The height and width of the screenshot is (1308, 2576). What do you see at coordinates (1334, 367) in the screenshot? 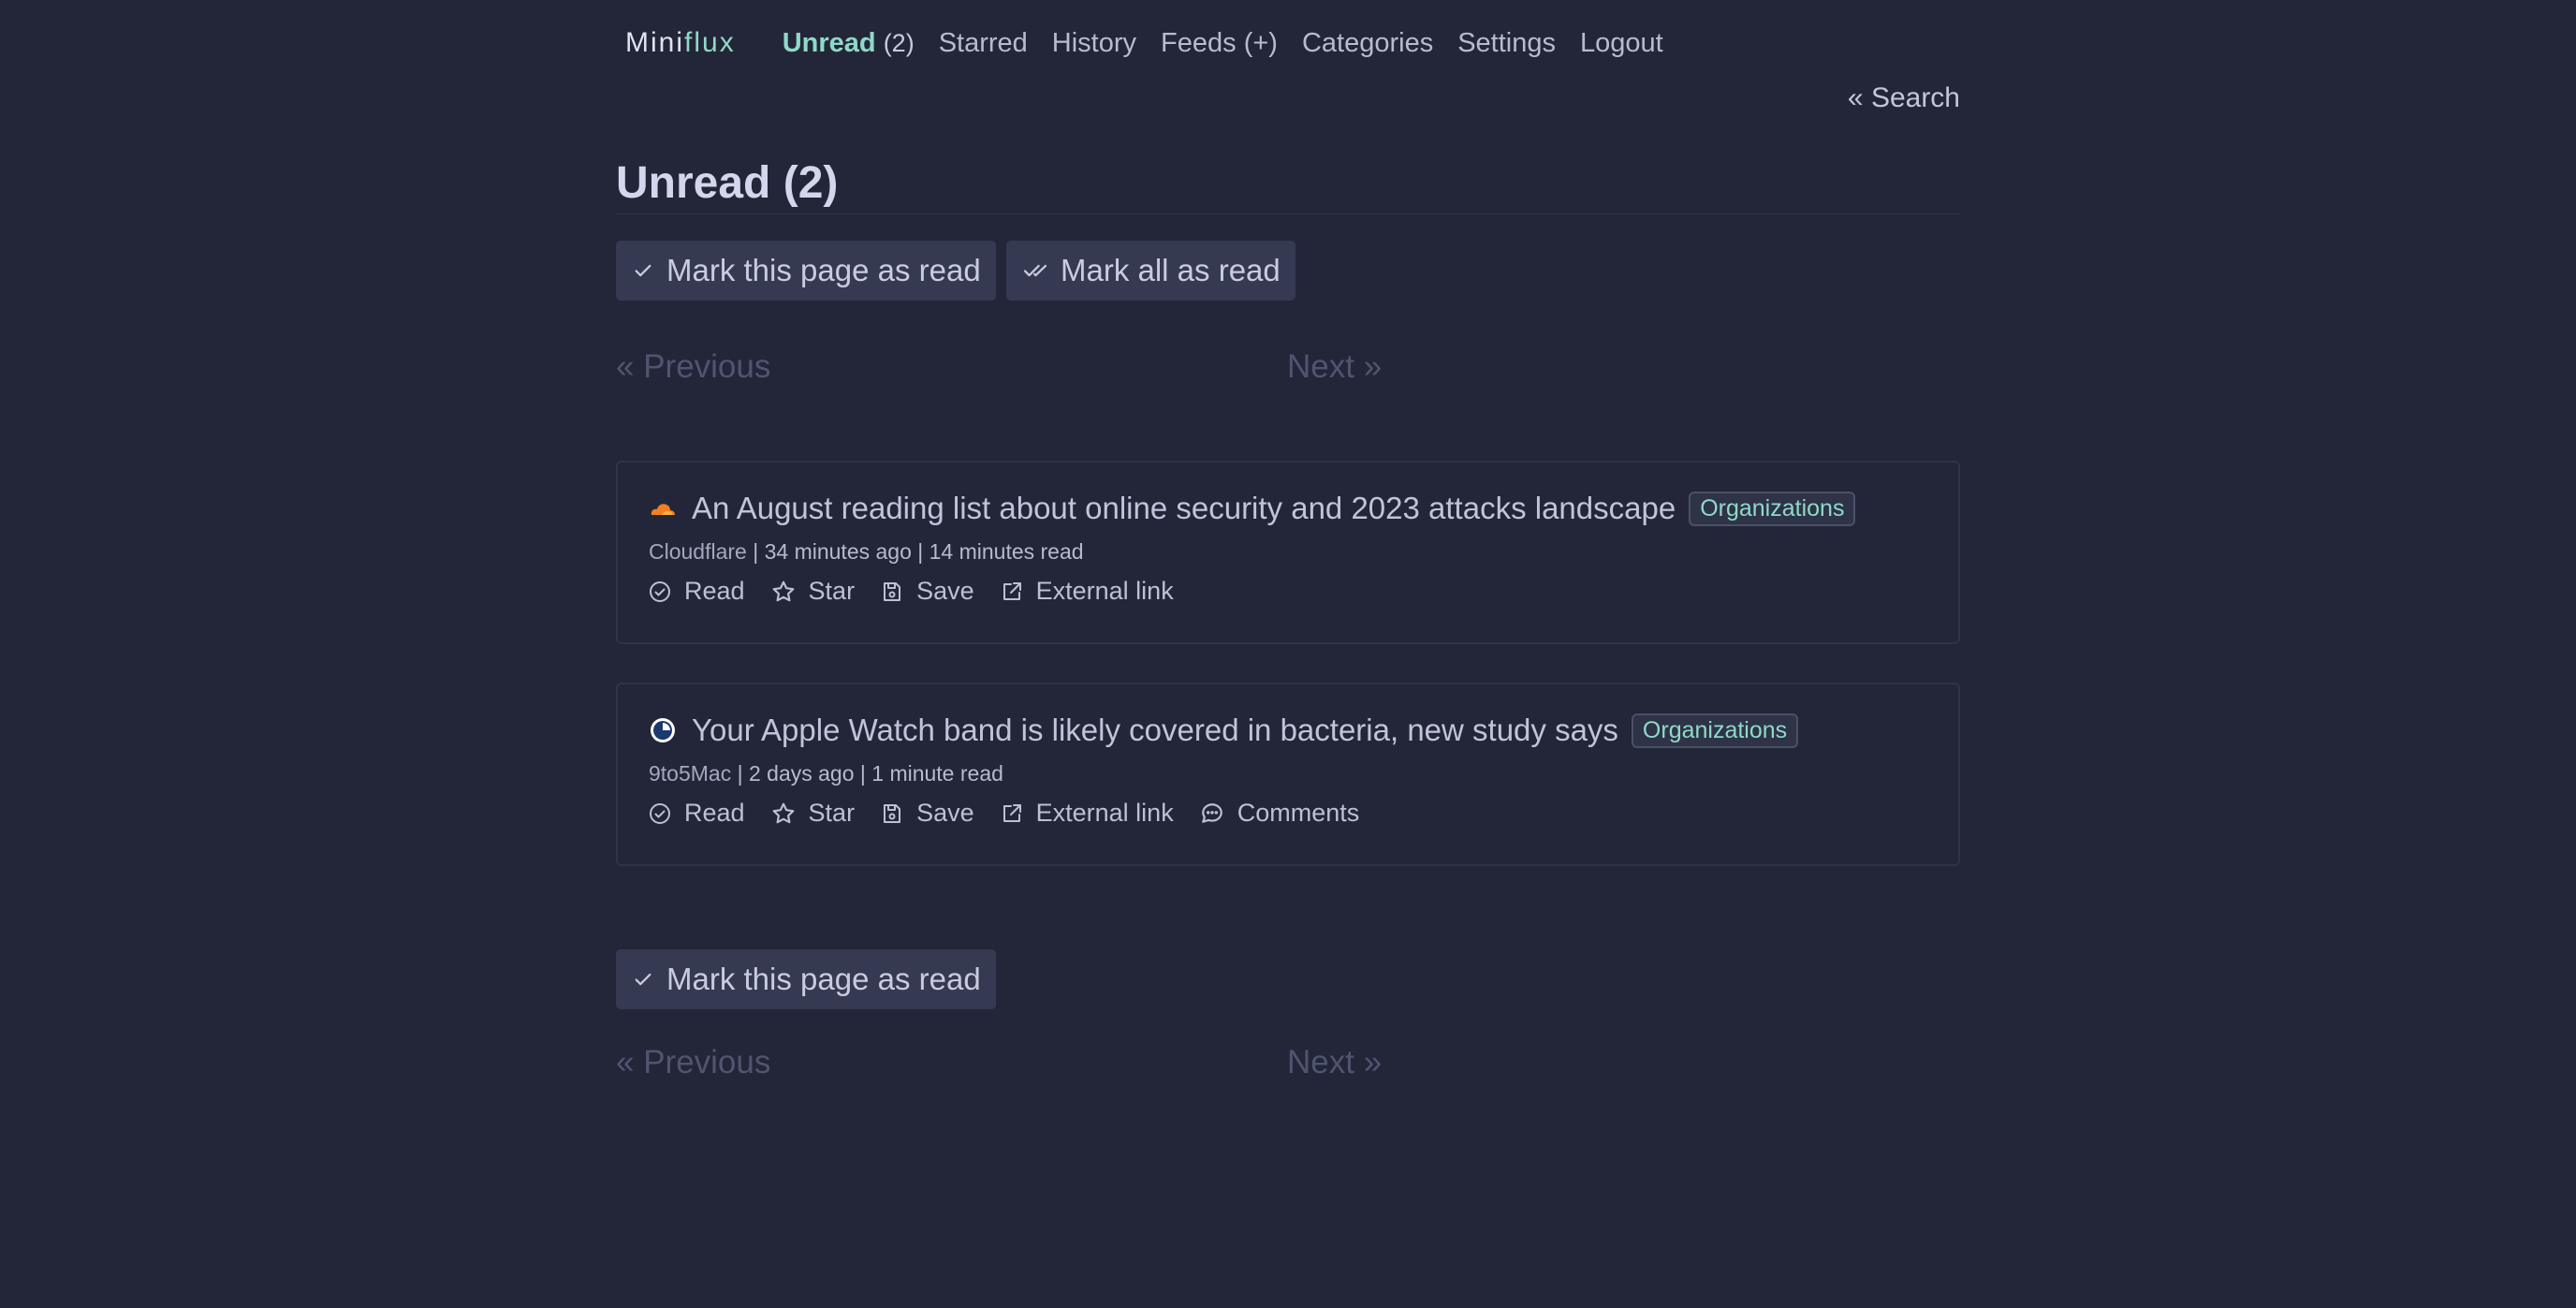
I see `next-page-link: Next »` at bounding box center [1334, 367].